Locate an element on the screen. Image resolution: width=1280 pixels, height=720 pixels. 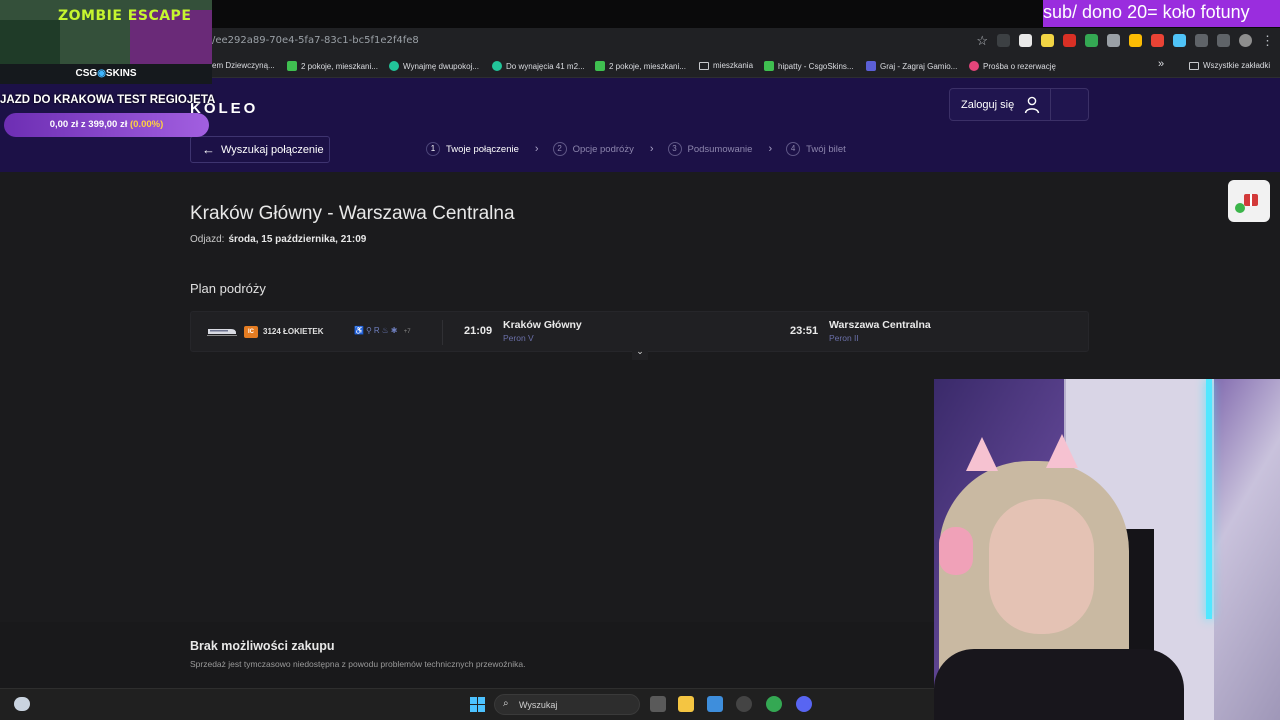
headset-icon is located at coordinates (956, 551).